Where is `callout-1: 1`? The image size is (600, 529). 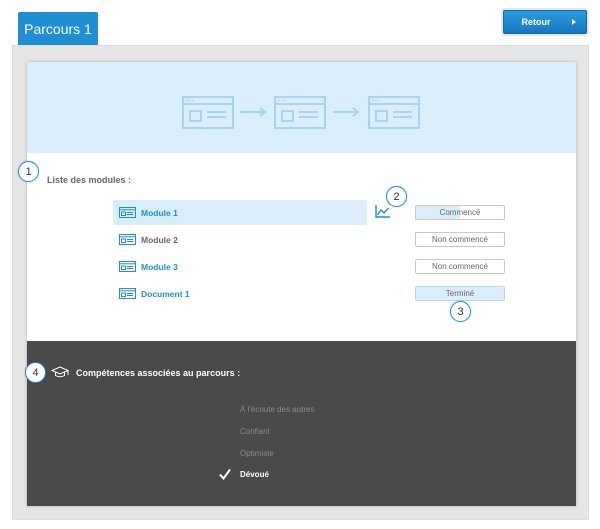 callout-1: 1 is located at coordinates (28, 171).